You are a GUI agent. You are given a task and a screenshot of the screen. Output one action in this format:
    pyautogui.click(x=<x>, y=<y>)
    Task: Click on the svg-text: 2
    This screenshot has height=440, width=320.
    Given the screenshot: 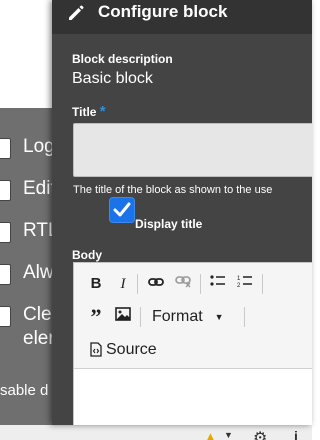 What is the action you would take?
    pyautogui.click(x=239, y=285)
    